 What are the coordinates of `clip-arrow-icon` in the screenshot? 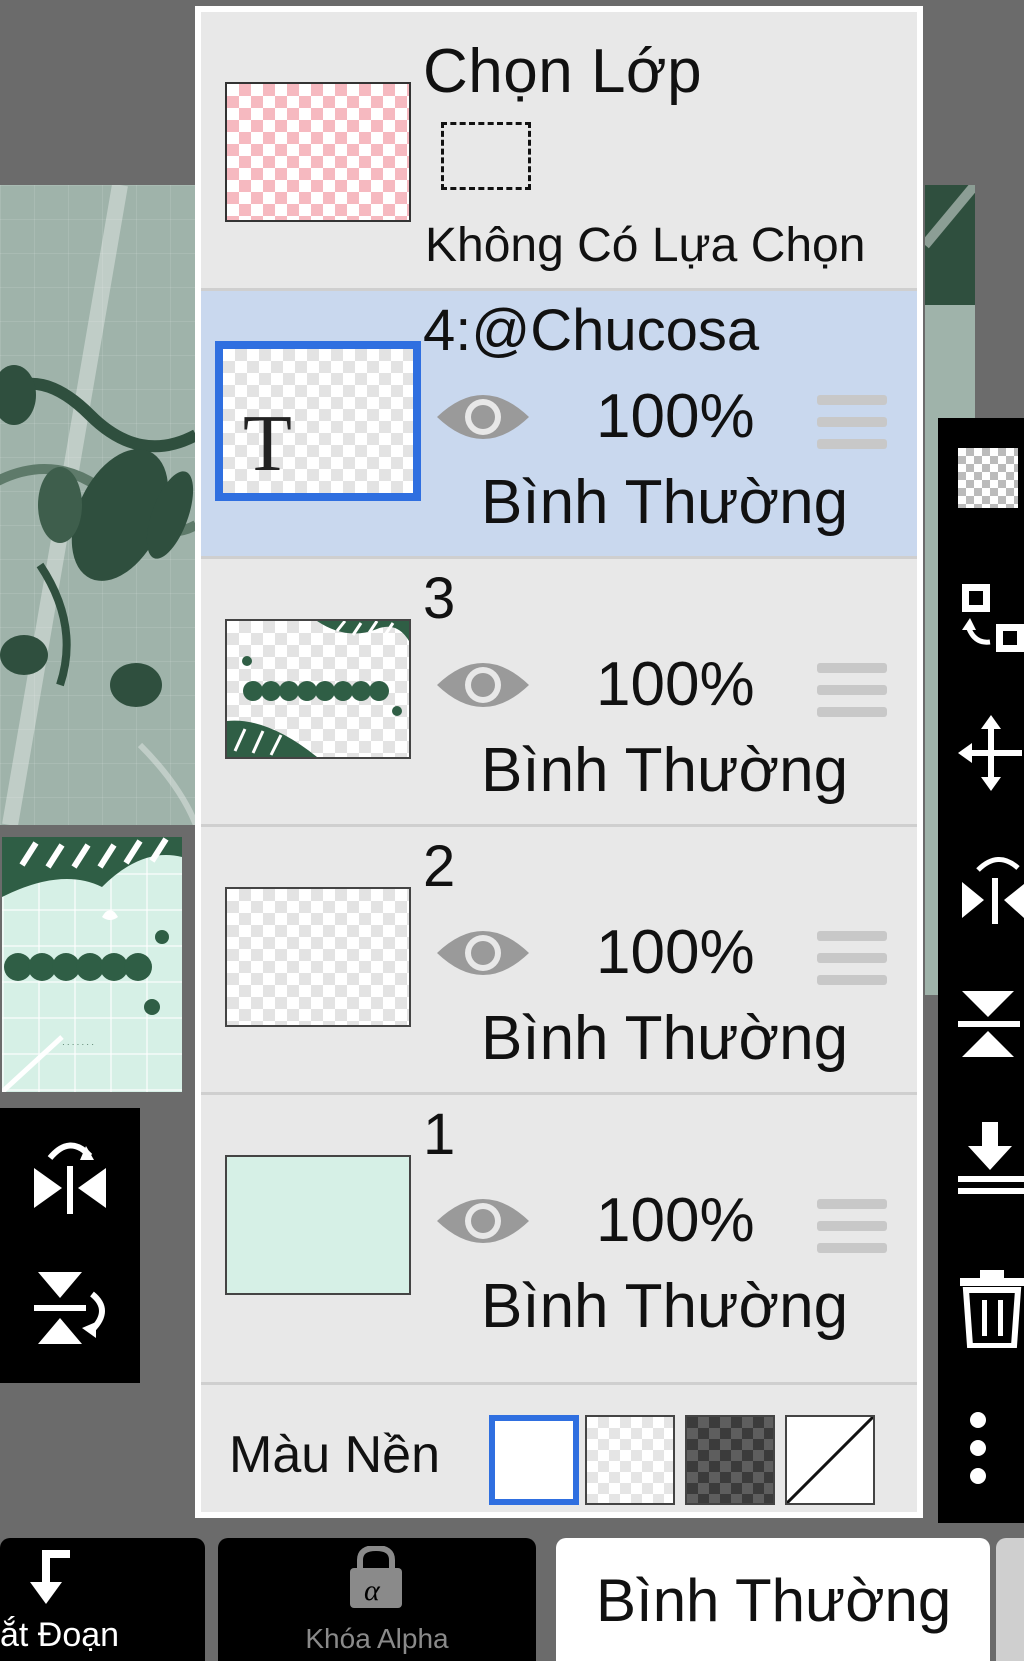 It's located at (50, 1577).